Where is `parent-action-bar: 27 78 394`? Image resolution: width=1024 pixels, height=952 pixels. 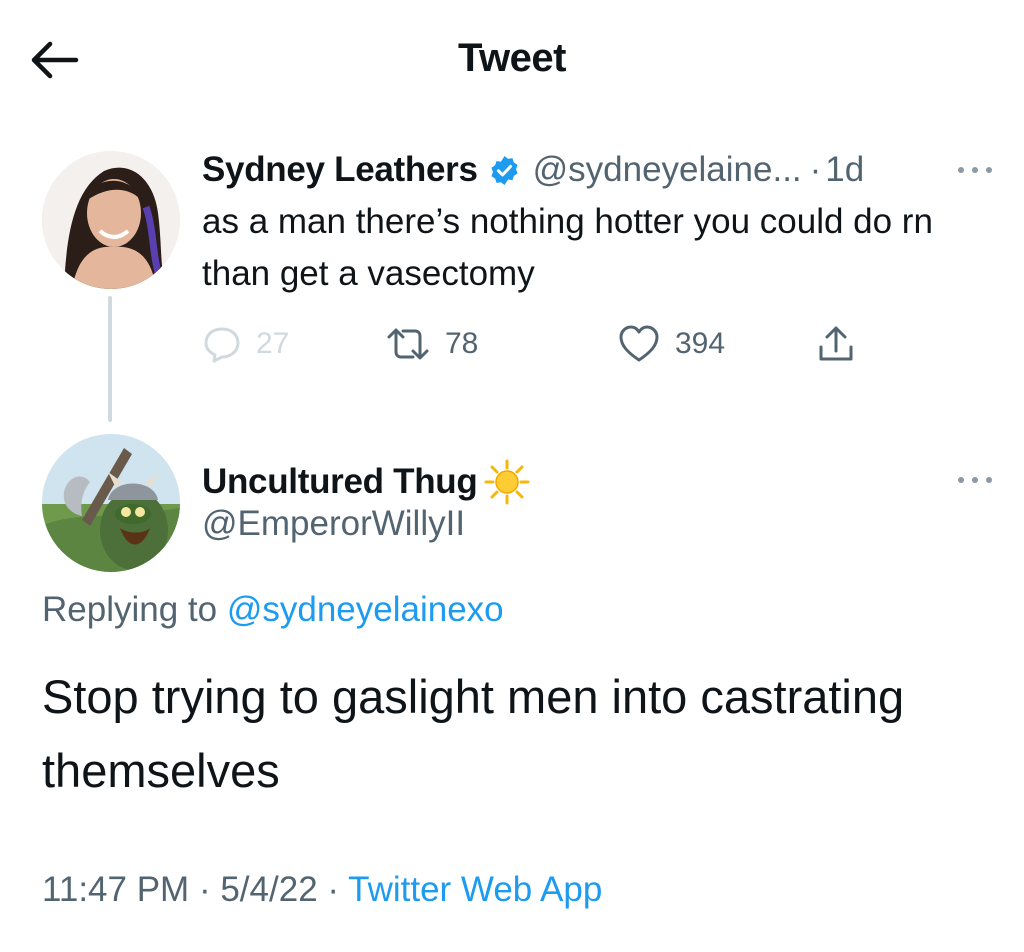 parent-action-bar: 27 78 394 is located at coordinates (552, 344).